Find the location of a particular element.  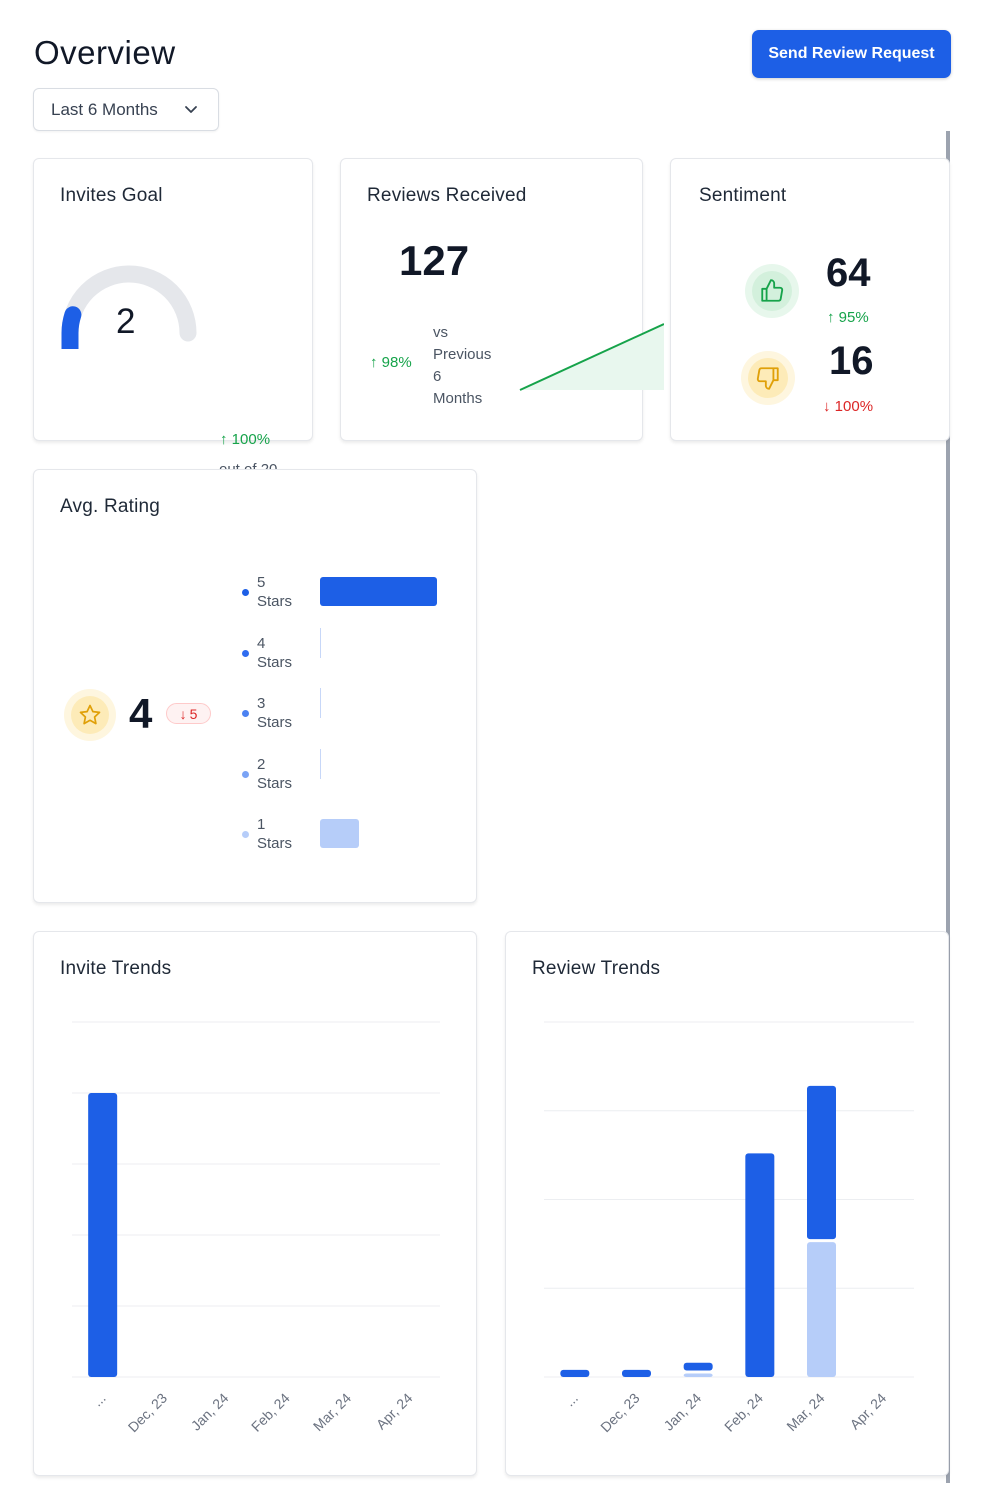

rating-row-5-stars: 5 Stars is located at coordinates (267, 592).